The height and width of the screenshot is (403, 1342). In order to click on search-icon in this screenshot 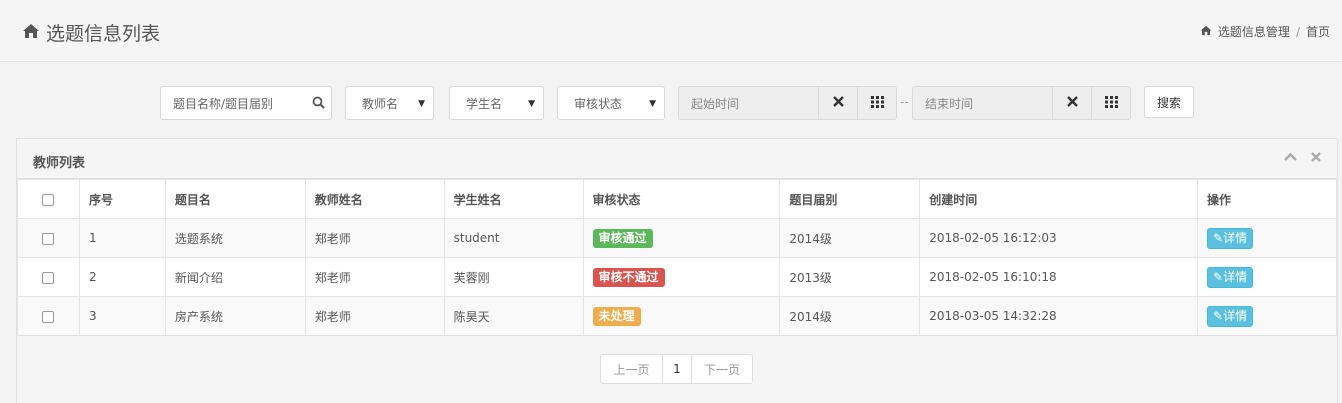, I will do `click(318, 104)`.